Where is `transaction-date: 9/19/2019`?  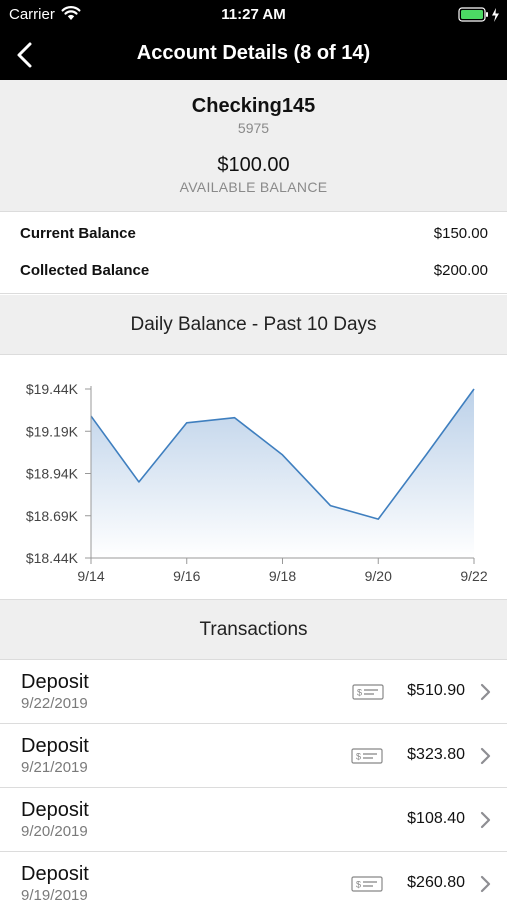
transaction-date: 9/19/2019 is located at coordinates (54, 893).